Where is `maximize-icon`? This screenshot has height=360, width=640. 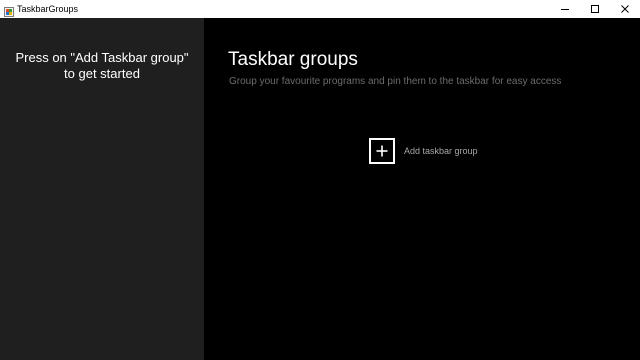 maximize-icon is located at coordinates (595, 9).